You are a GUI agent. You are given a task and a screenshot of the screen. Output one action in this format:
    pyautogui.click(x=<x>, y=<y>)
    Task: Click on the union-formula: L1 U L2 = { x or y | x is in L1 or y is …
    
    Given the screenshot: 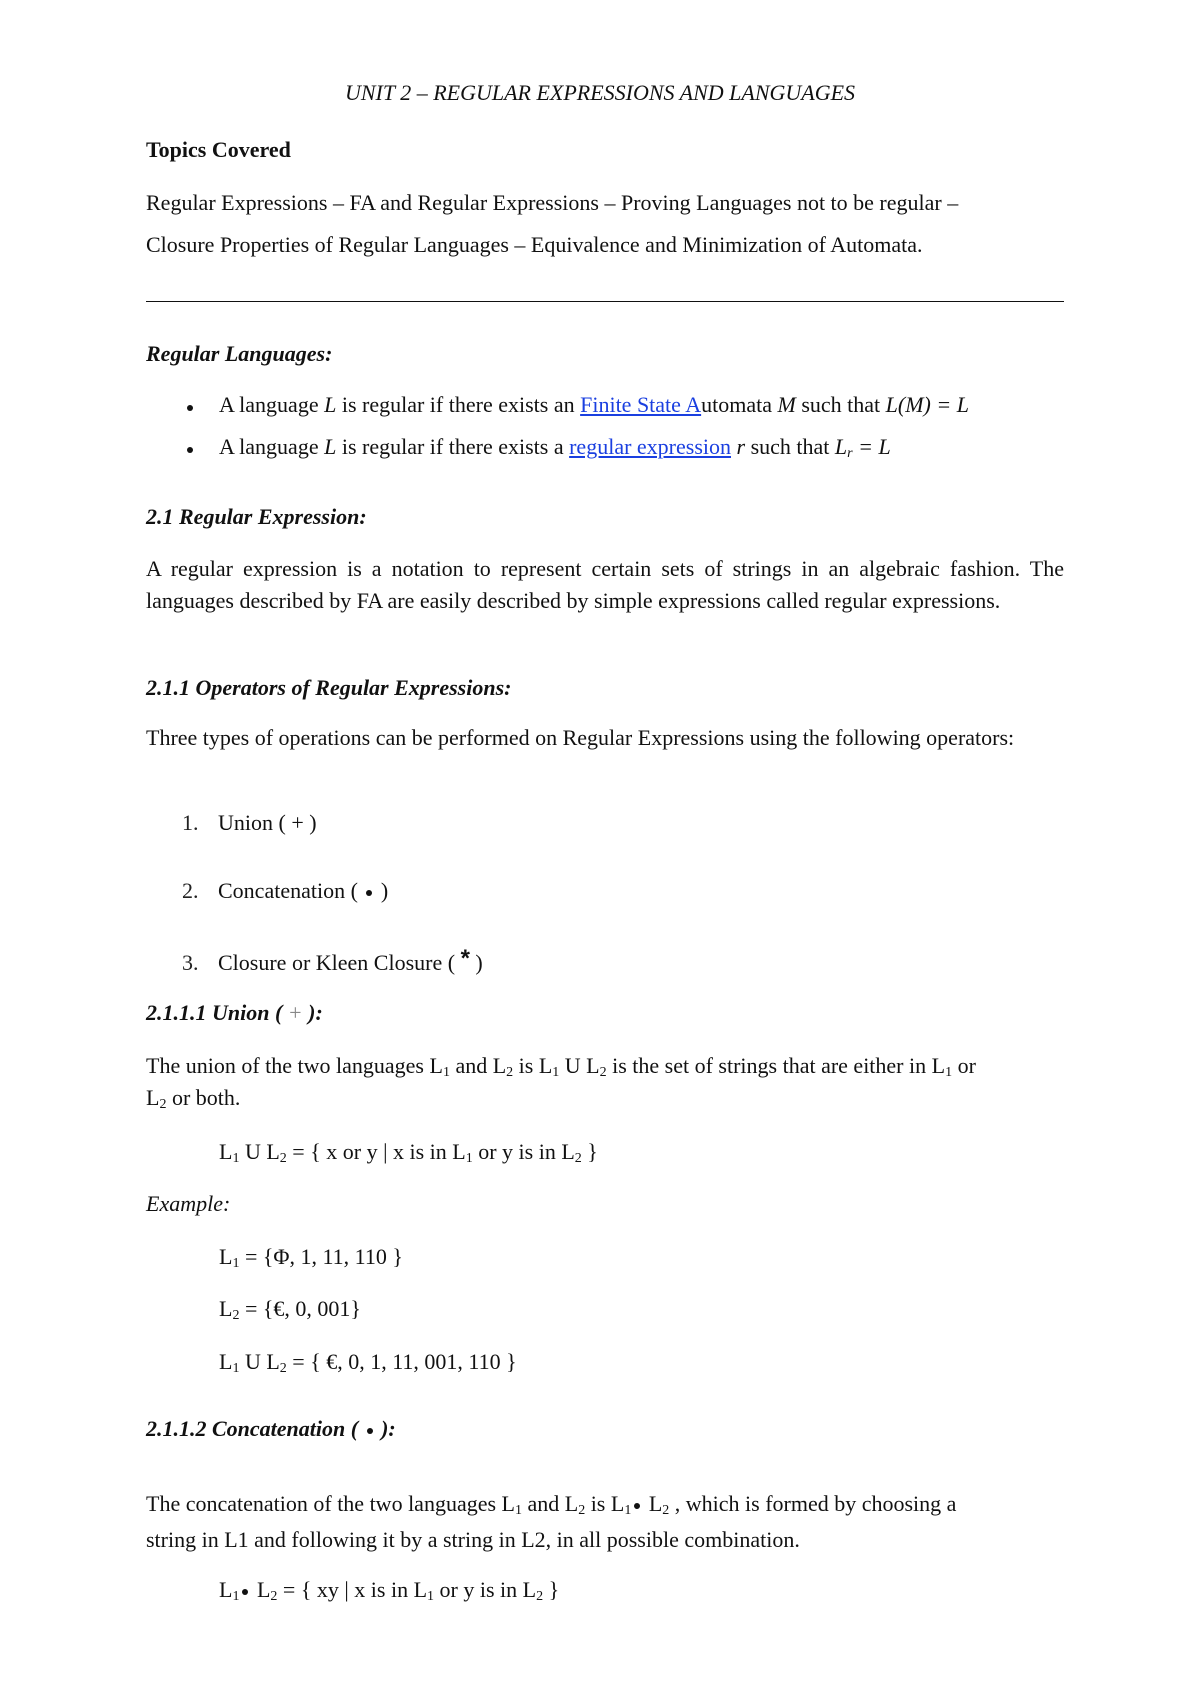 What is the action you would take?
    pyautogui.click(x=408, y=1152)
    